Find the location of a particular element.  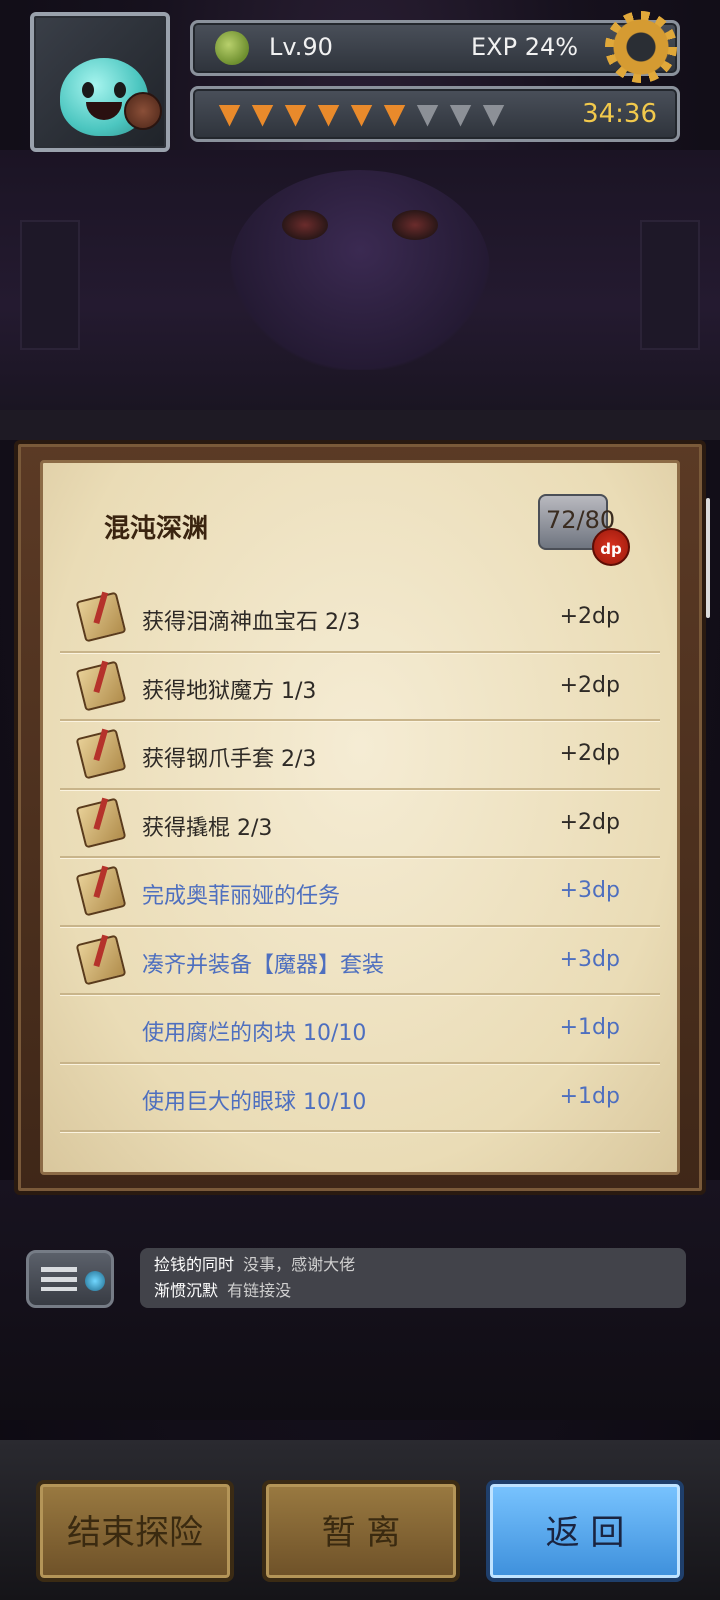

chat-preview: 捡钱的同时 没事，感谢大佬 渐惯沉默 有链接没 is located at coordinates (413, 1278).